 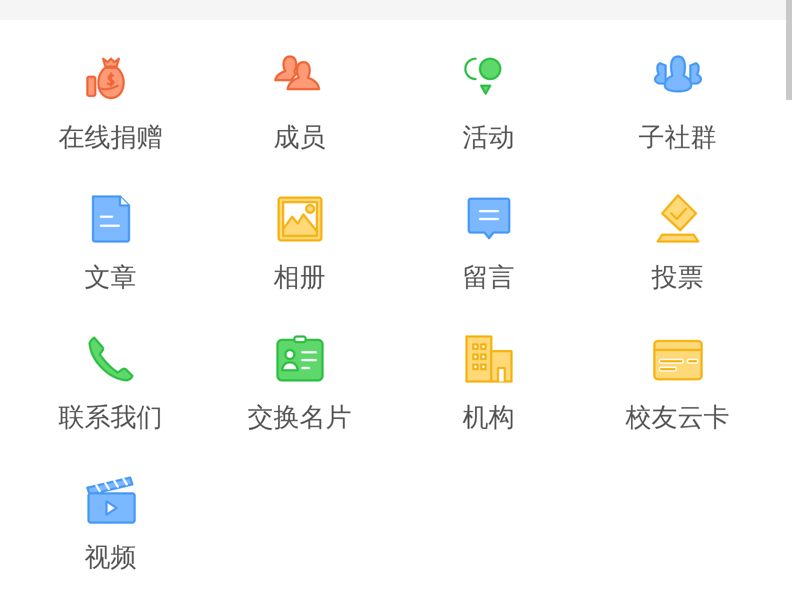 What do you see at coordinates (300, 418) in the screenshot?
I see `tile-label: 交换名片` at bounding box center [300, 418].